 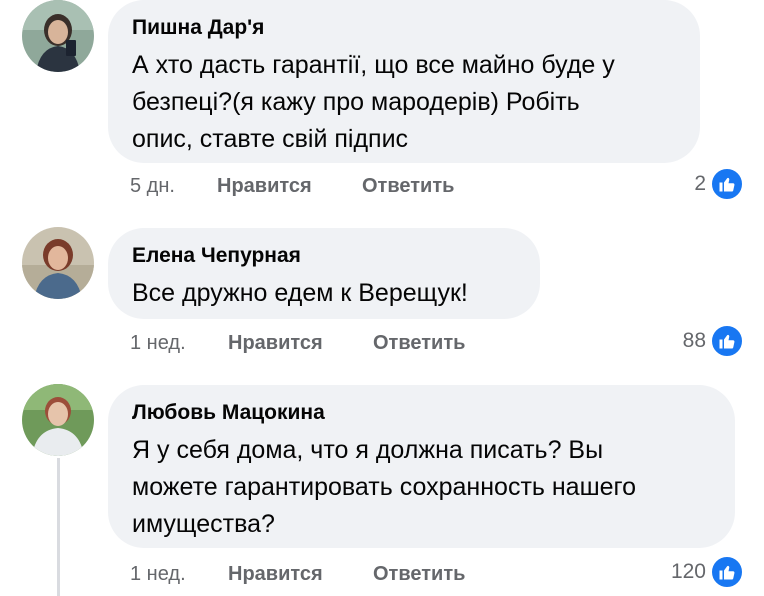 What do you see at coordinates (688, 571) in the screenshot?
I see `reaction-count-value: 120` at bounding box center [688, 571].